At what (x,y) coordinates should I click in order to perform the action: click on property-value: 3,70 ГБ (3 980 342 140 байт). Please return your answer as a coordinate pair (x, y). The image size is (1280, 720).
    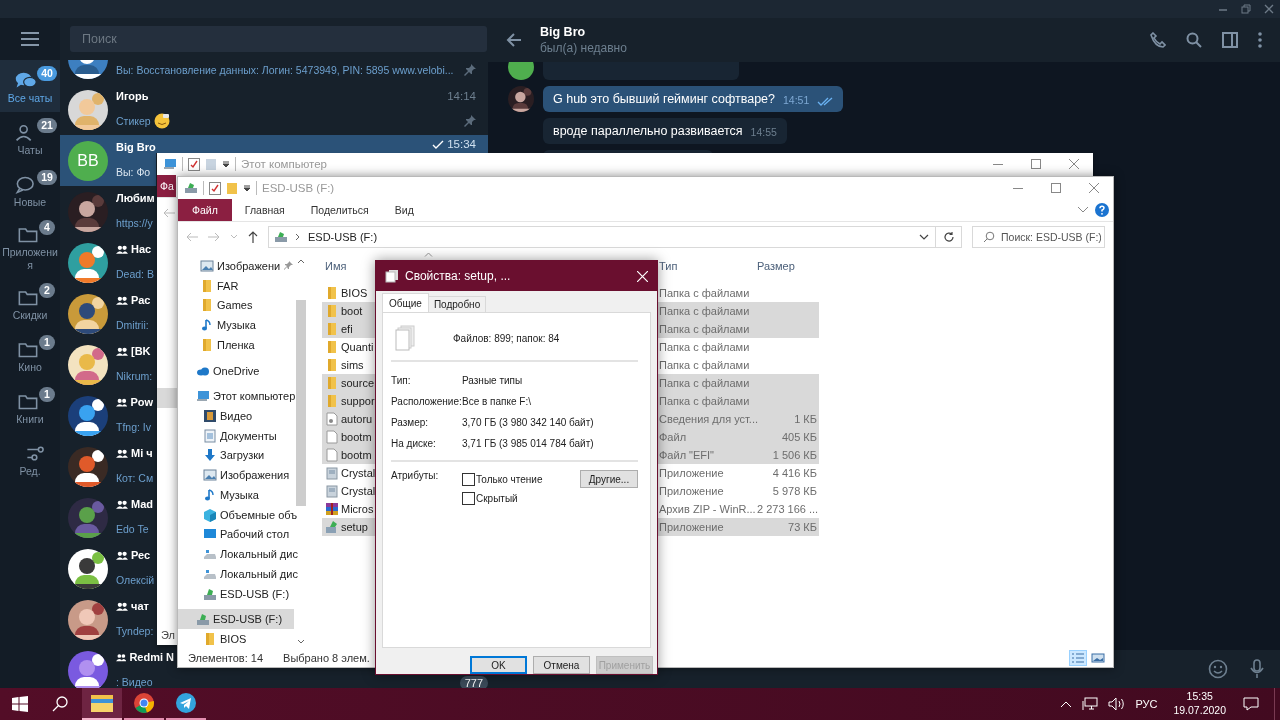
    Looking at the image, I should click on (528, 422).